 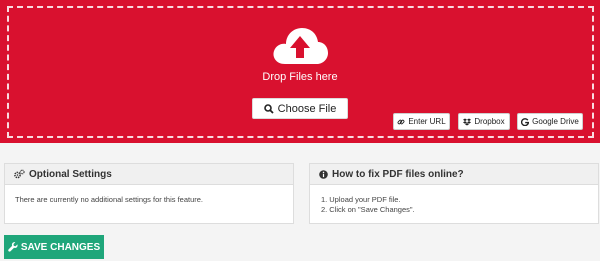 What do you see at coordinates (398, 174) in the screenshot?
I see `how-to-title: How to fix PDF files online?` at bounding box center [398, 174].